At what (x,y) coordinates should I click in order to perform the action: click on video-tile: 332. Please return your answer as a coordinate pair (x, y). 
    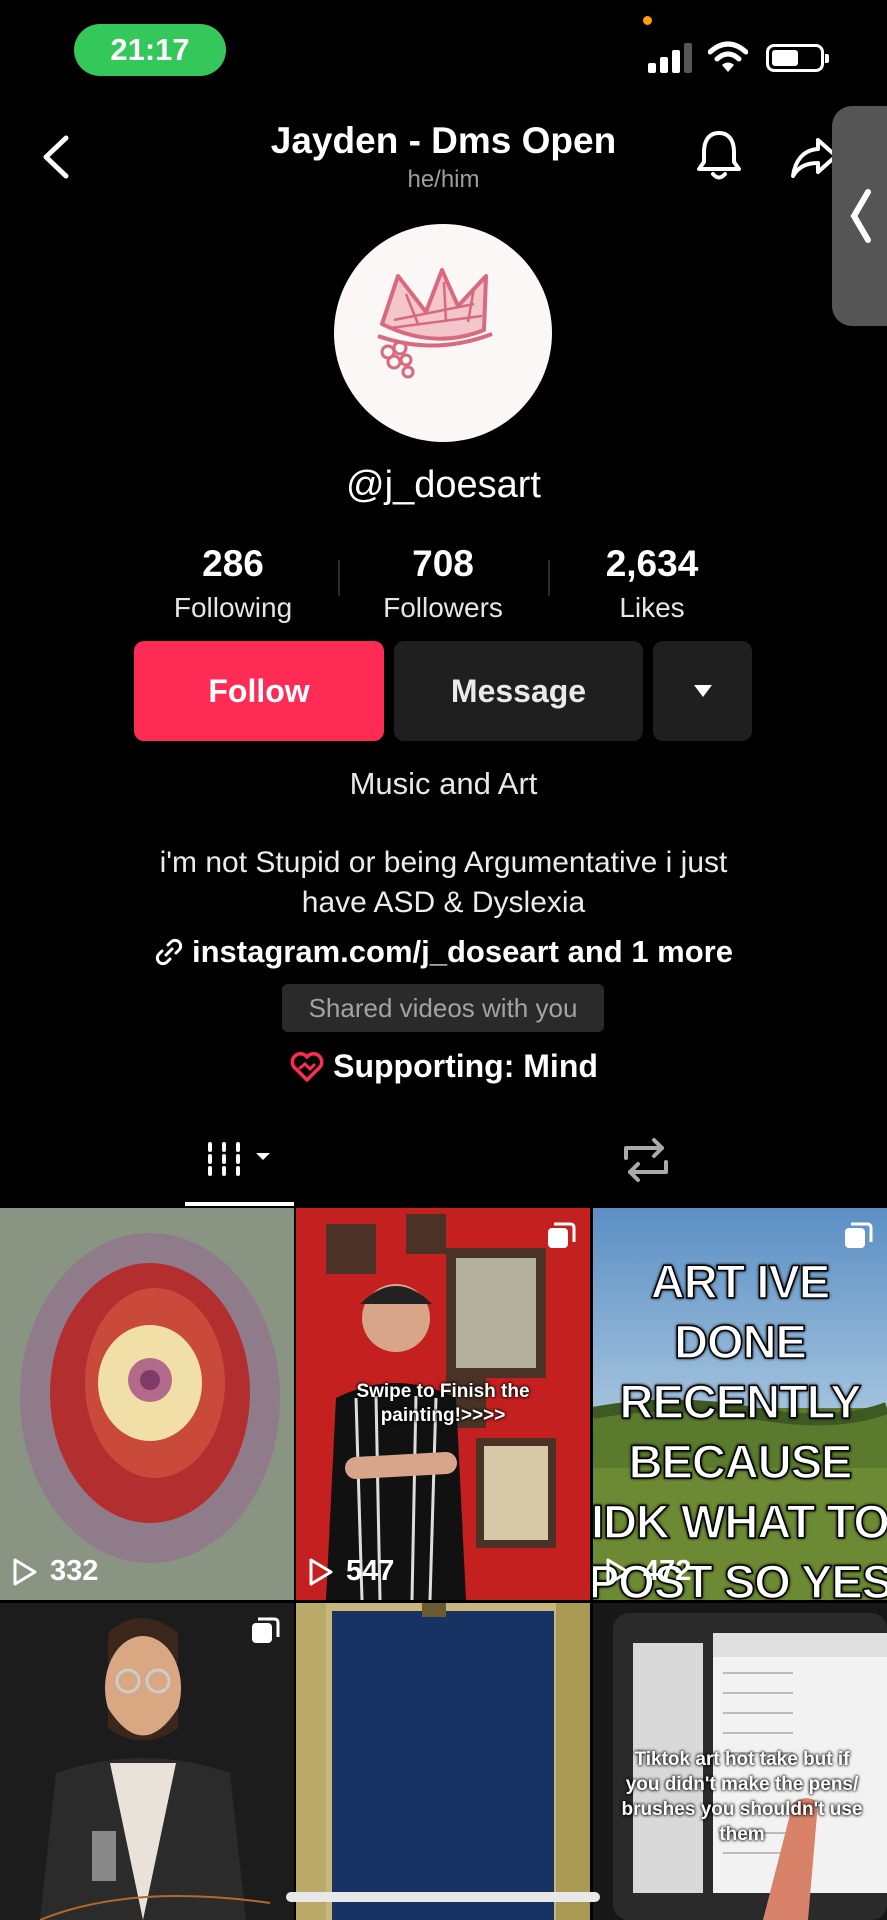
    Looking at the image, I should click on (147, 1404).